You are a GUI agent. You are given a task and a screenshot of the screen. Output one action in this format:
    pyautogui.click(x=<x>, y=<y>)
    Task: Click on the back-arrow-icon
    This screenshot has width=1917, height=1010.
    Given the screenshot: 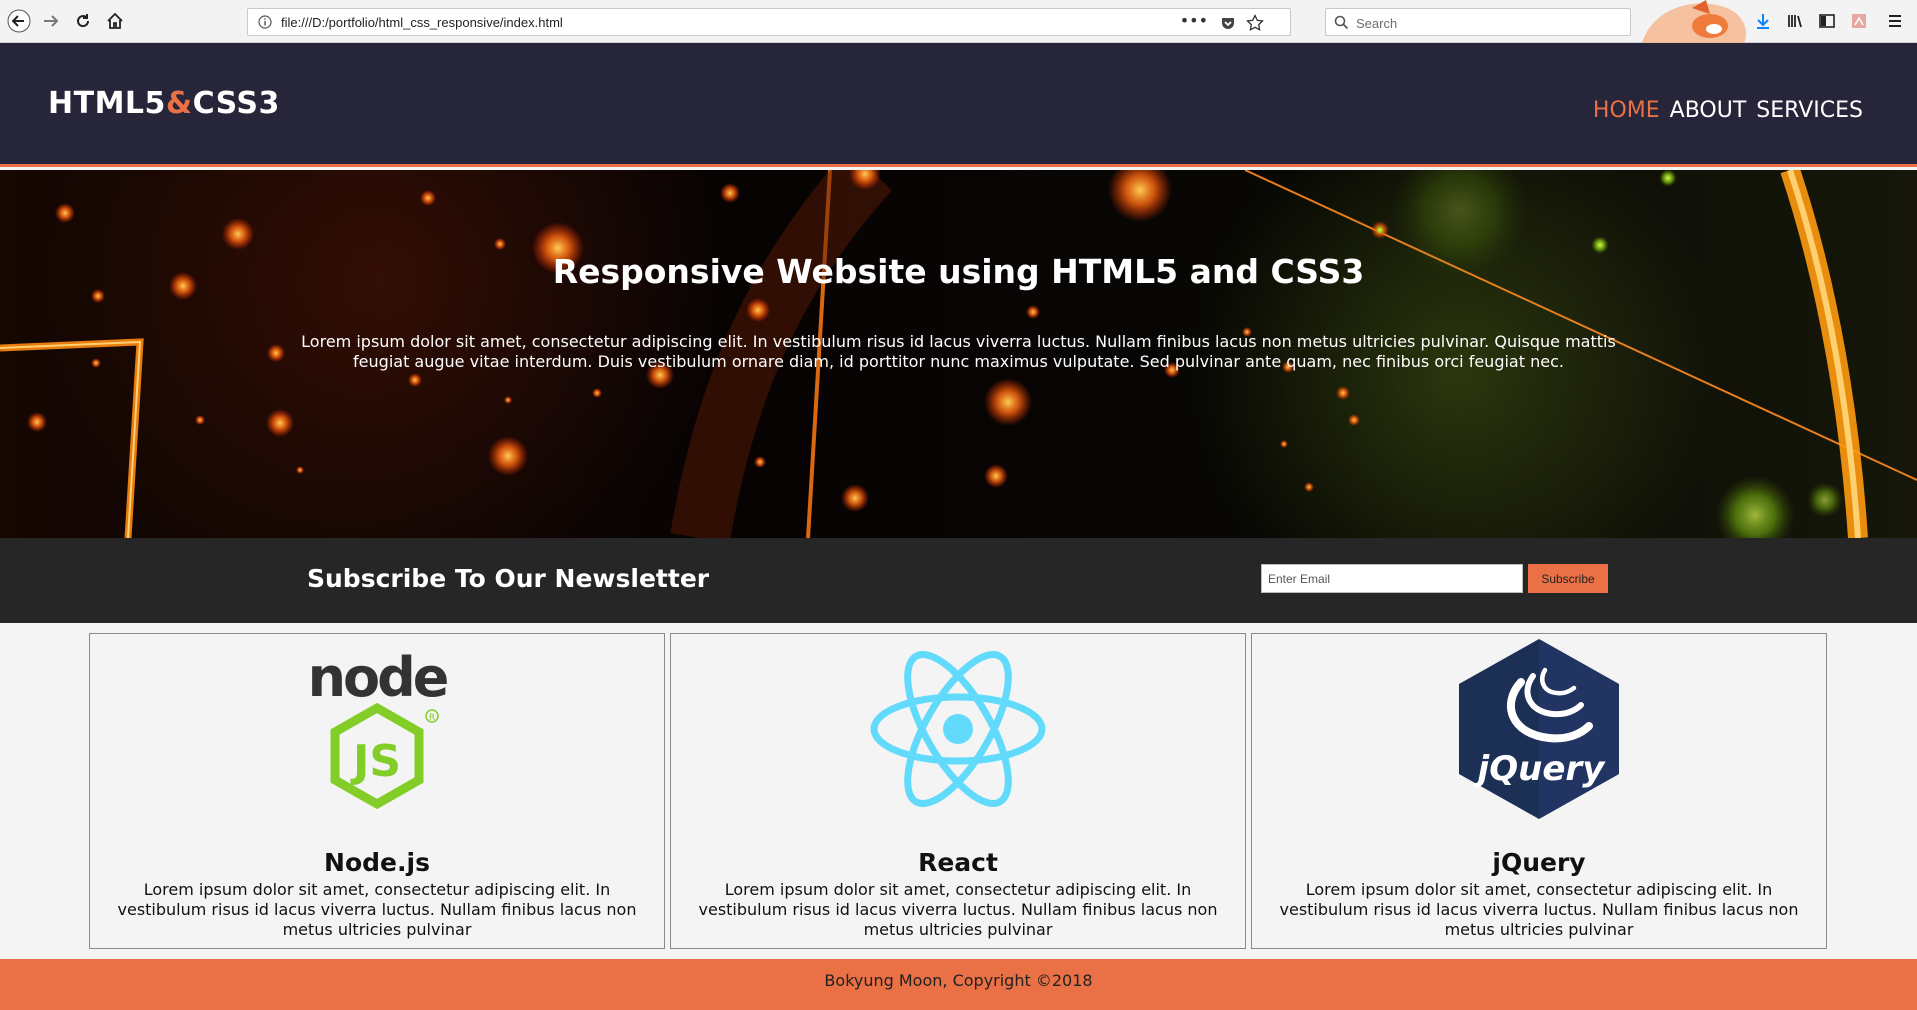 What is the action you would take?
    pyautogui.click(x=19, y=21)
    